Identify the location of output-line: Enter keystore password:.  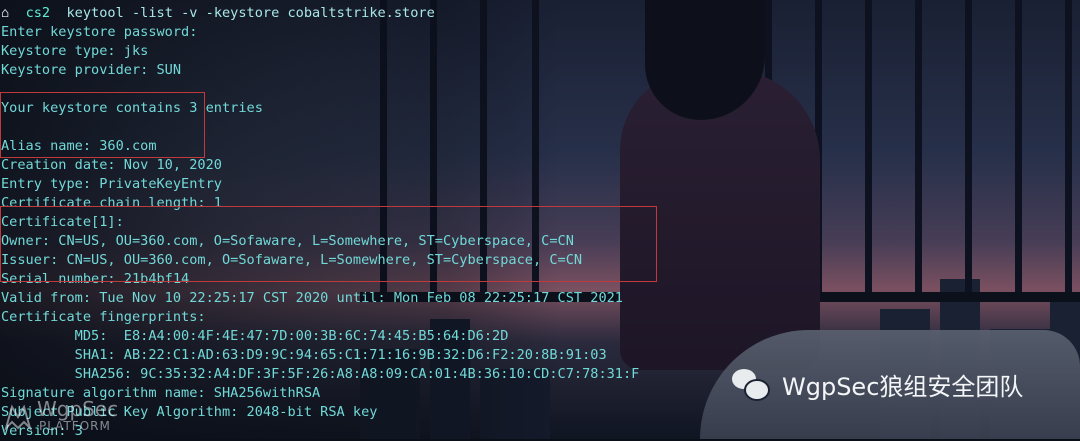
(99, 32).